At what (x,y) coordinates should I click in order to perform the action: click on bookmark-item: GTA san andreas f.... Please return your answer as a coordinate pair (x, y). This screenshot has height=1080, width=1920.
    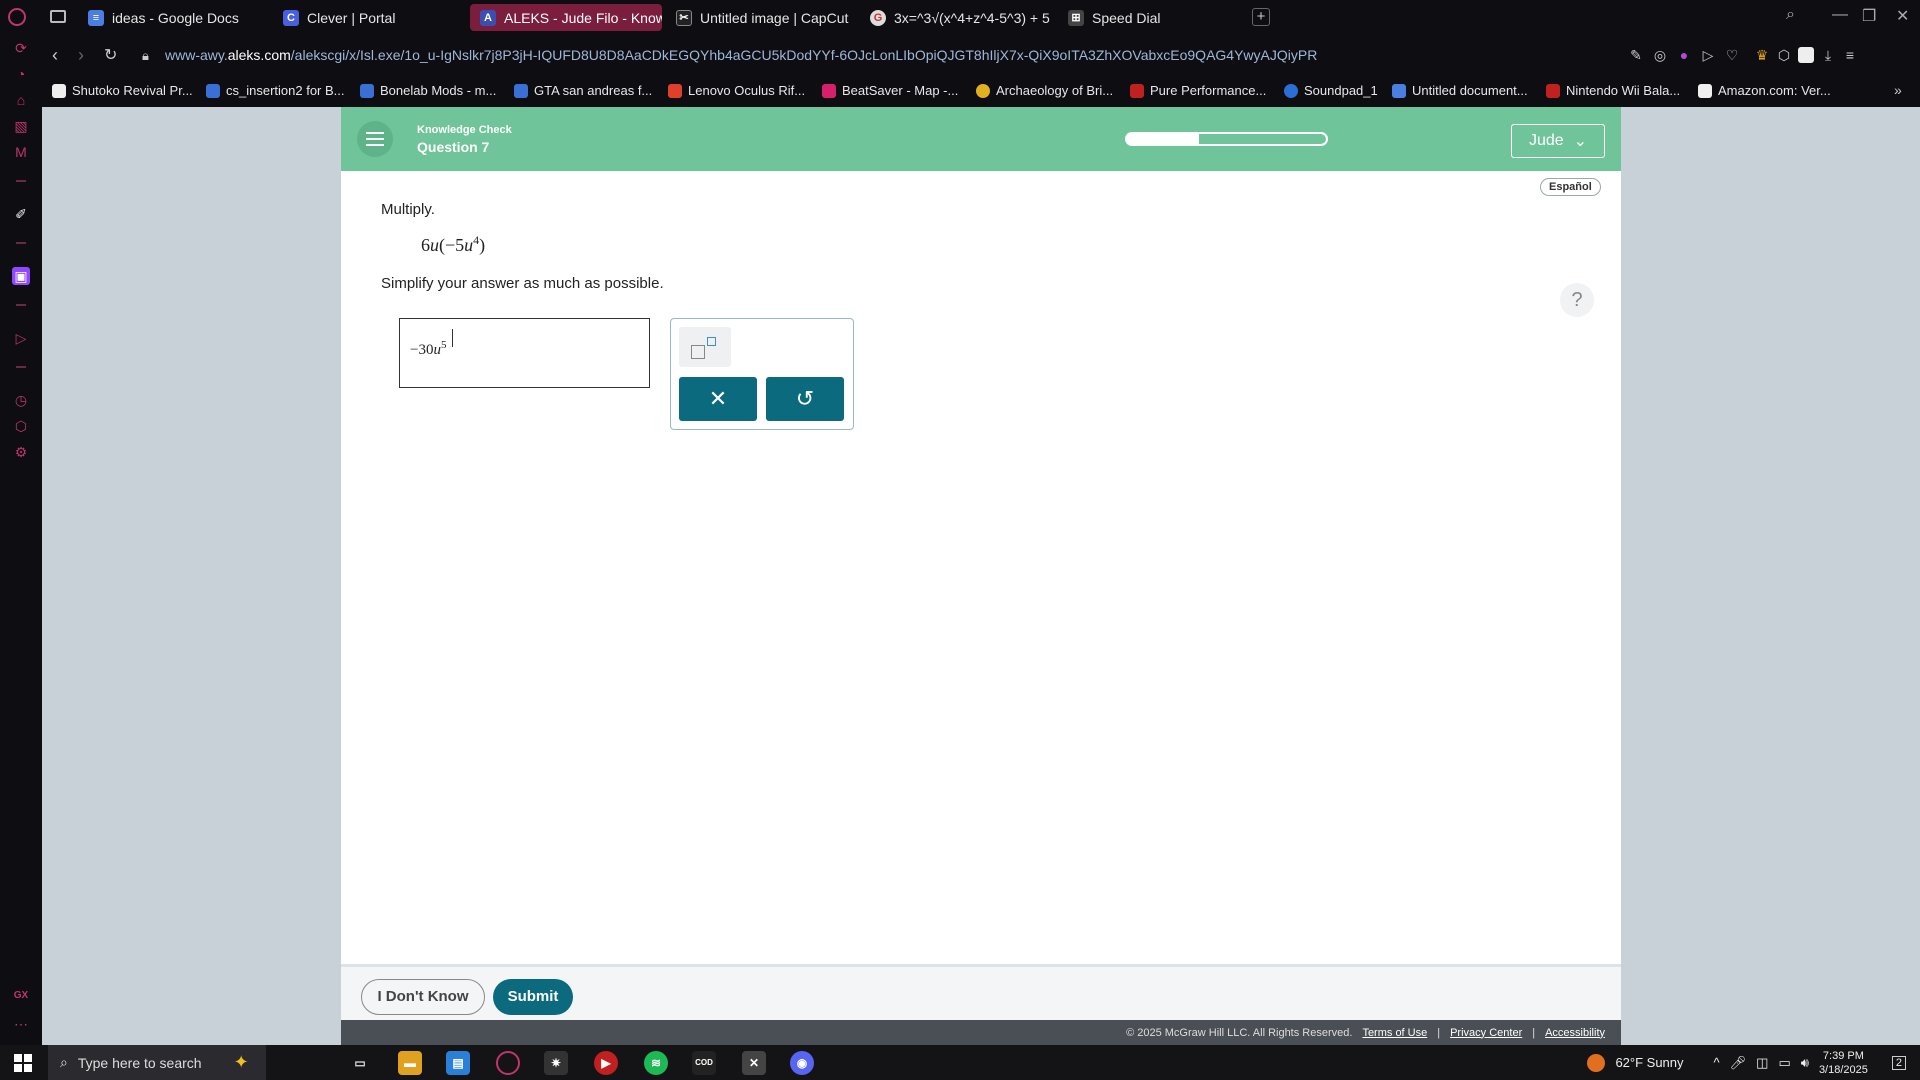
    Looking at the image, I should click on (583, 90).